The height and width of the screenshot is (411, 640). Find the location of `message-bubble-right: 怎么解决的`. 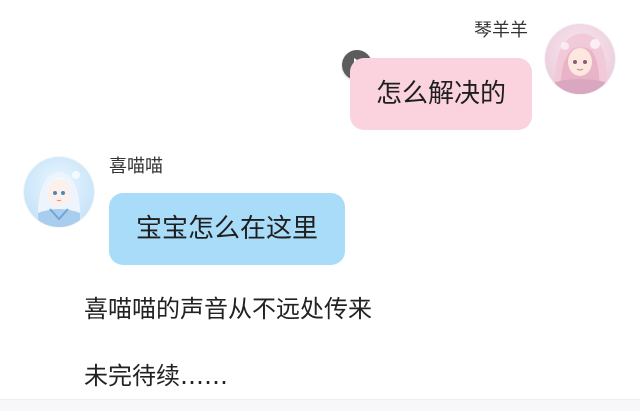

message-bubble-right: 怎么解决的 is located at coordinates (441, 94).